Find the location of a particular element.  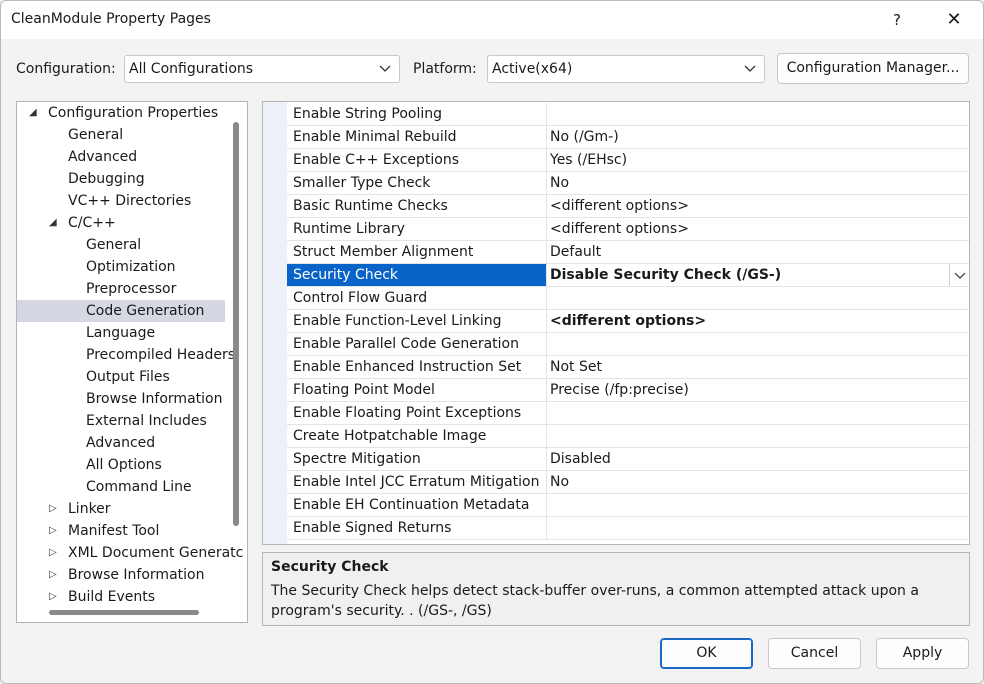

configuration-value: All Configurations is located at coordinates (191, 69).